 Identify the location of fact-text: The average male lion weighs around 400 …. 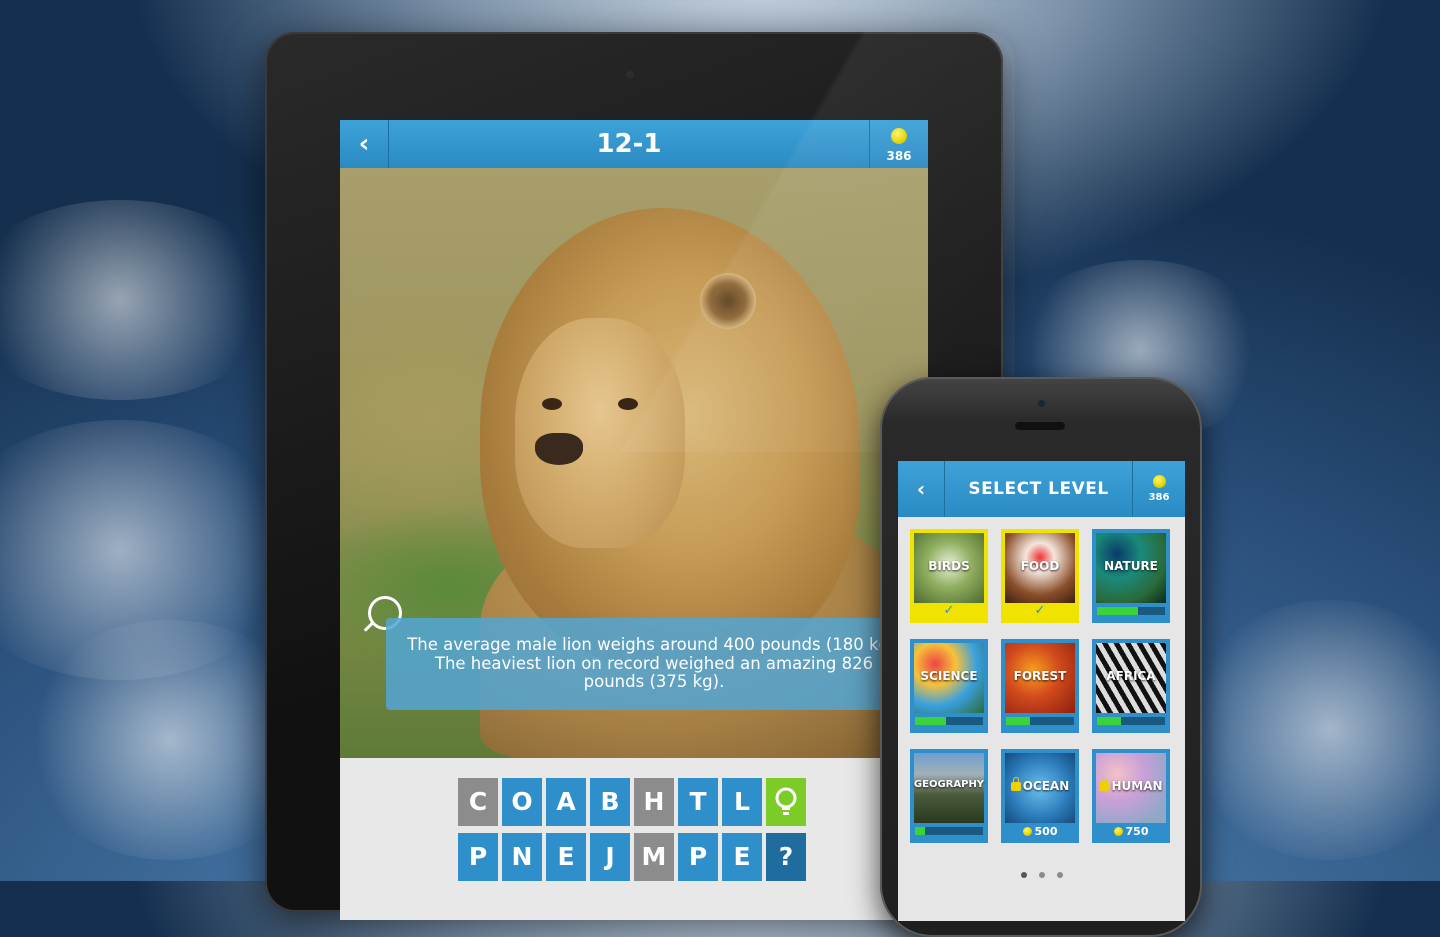
(654, 664).